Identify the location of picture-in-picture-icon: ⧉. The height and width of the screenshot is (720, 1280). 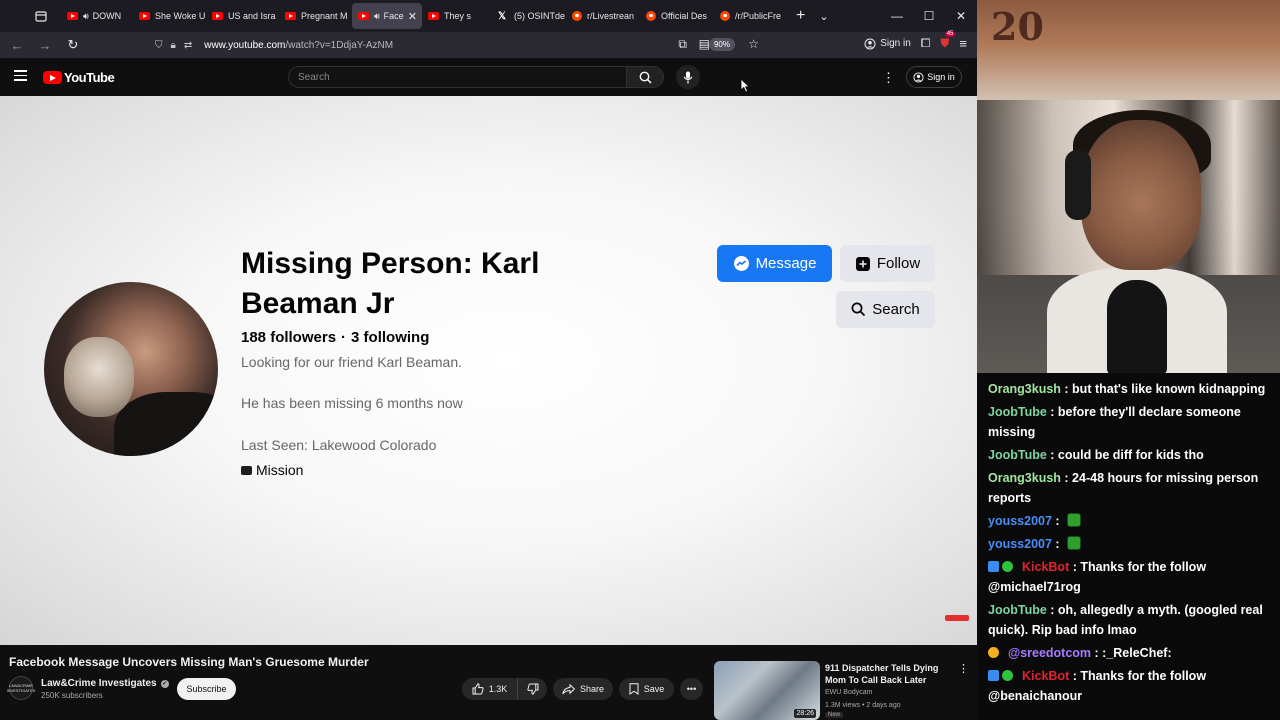
(682, 44).